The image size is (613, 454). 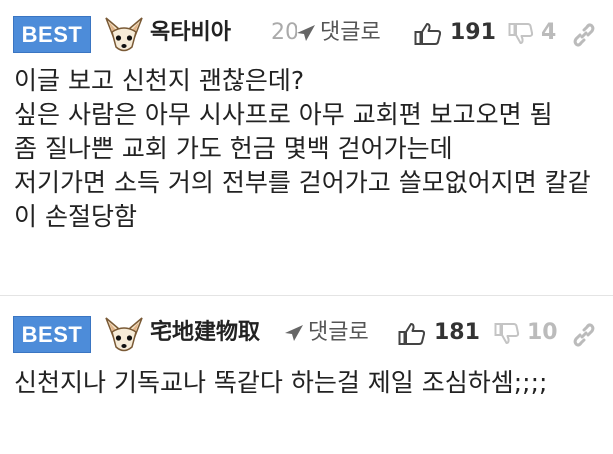 I want to click on like-count: 181, so click(x=457, y=332).